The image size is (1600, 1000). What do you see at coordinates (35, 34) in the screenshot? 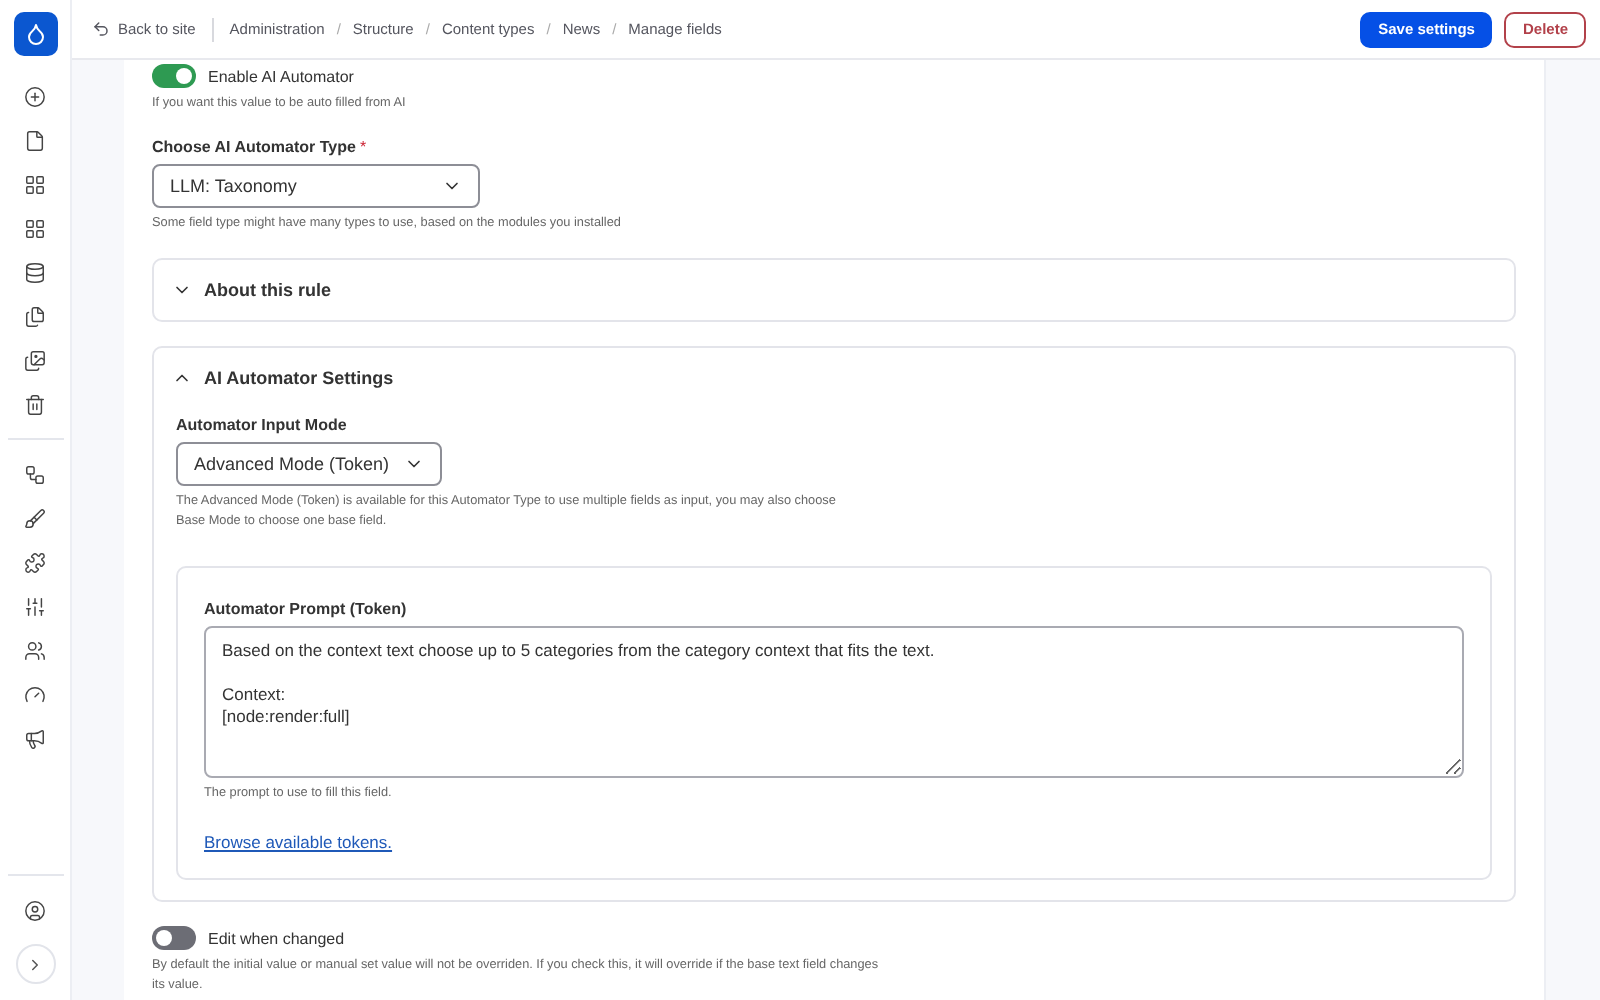
I see `logo-icon` at bounding box center [35, 34].